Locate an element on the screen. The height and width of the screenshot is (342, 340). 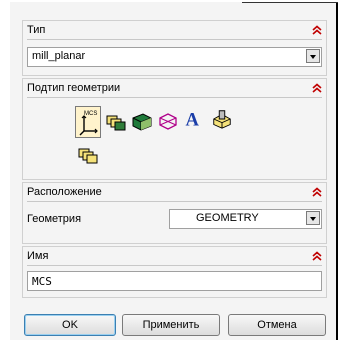
name-section-header: Имя is located at coordinates (174, 256).